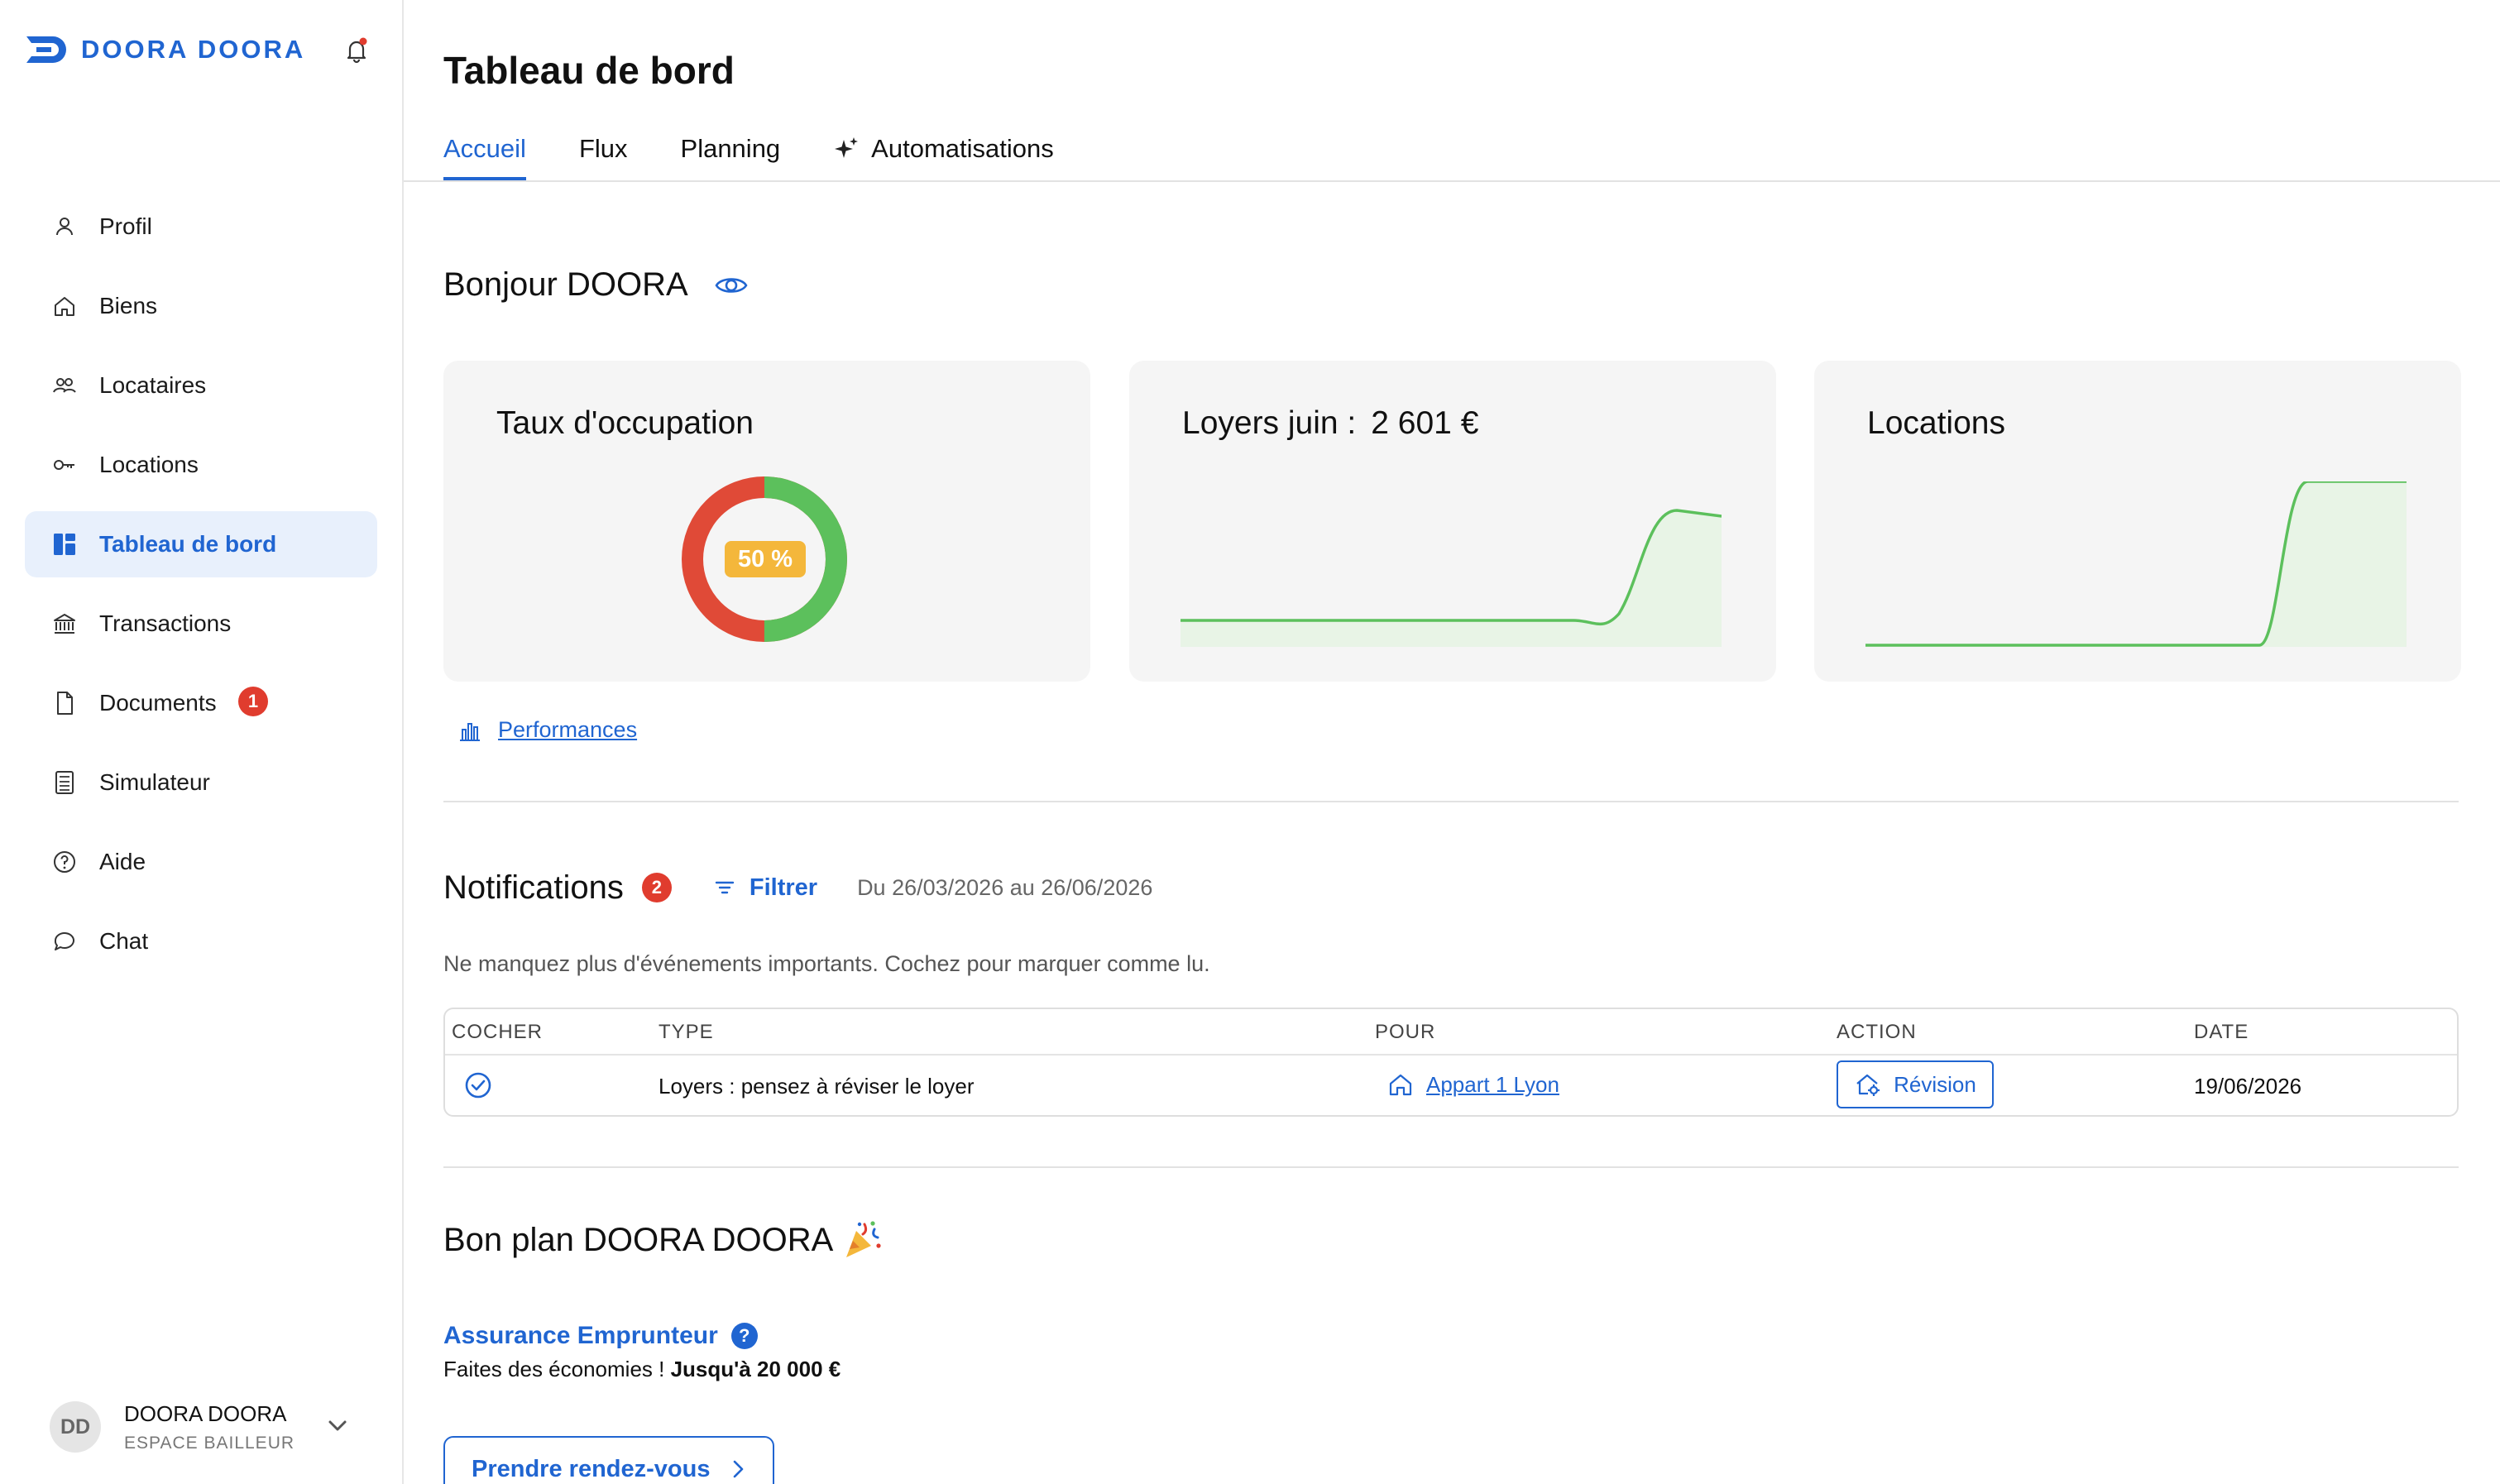 This screenshot has width=2500, height=1484. What do you see at coordinates (153, 385) in the screenshot?
I see `sidebar-item-label: Locataires` at bounding box center [153, 385].